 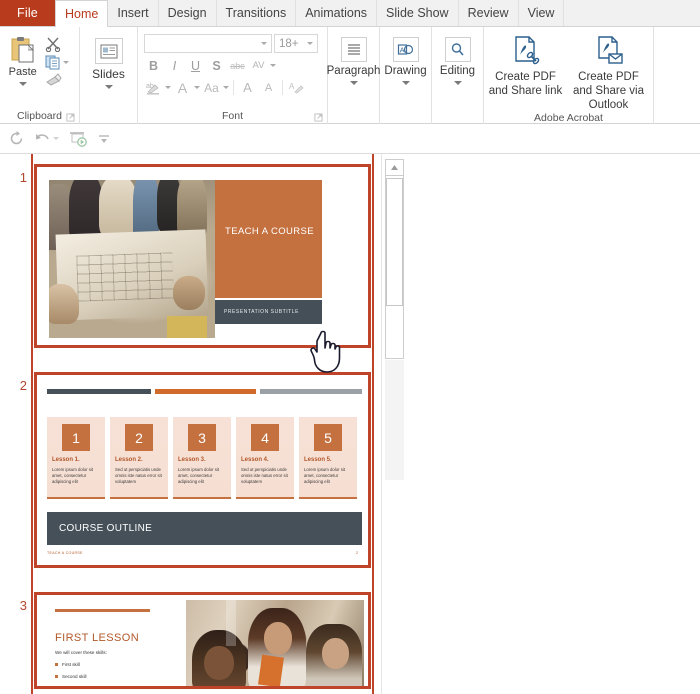 I want to click on slide-3-photo, so click(x=275, y=643).